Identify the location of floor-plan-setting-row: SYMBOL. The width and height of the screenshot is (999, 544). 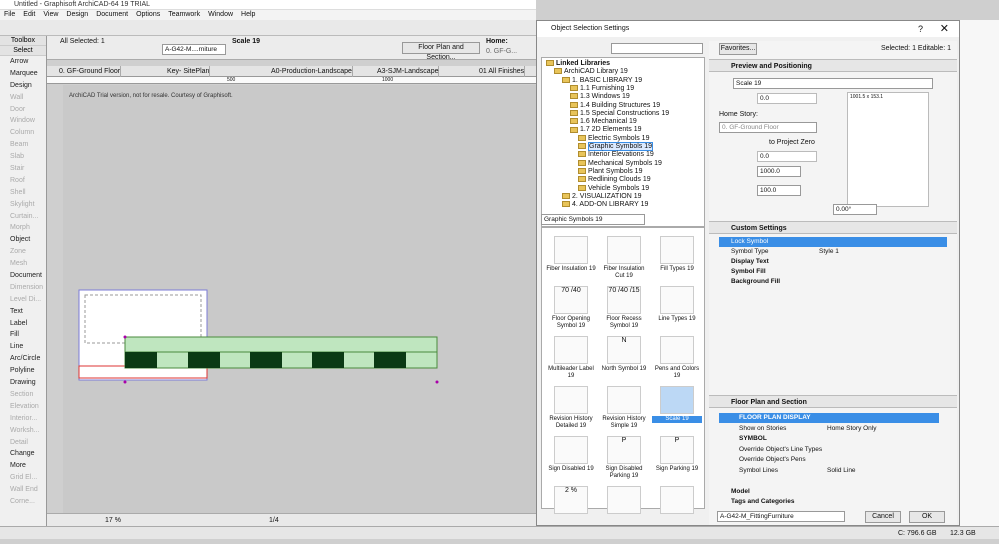
(829, 439).